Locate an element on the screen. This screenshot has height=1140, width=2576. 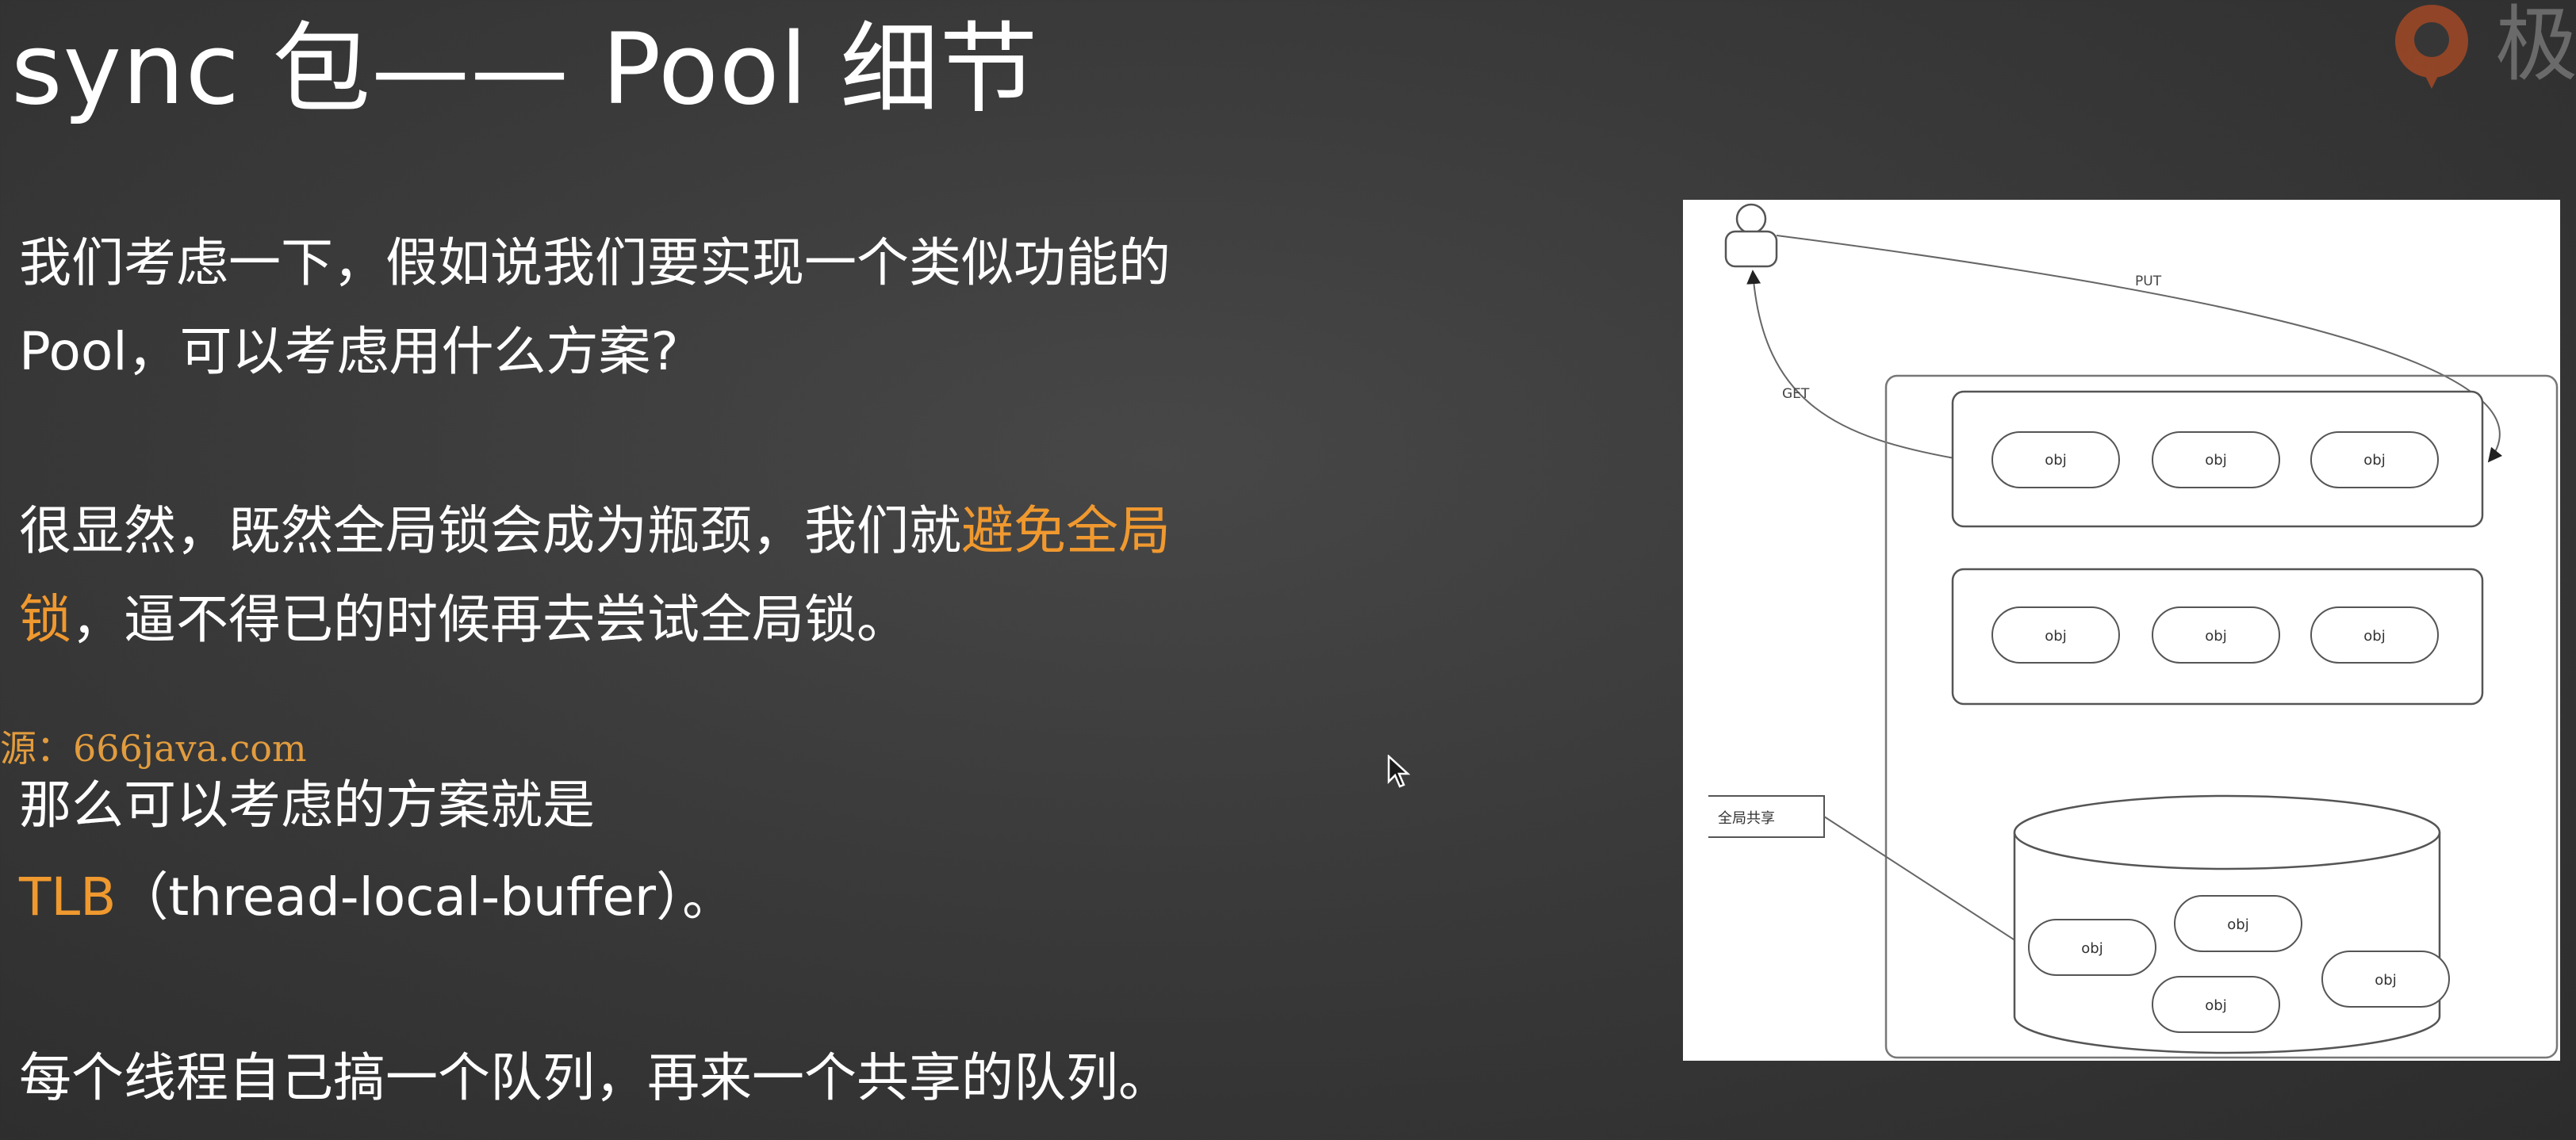
shared-obj-3-label: obj is located at coordinates (2385, 980).